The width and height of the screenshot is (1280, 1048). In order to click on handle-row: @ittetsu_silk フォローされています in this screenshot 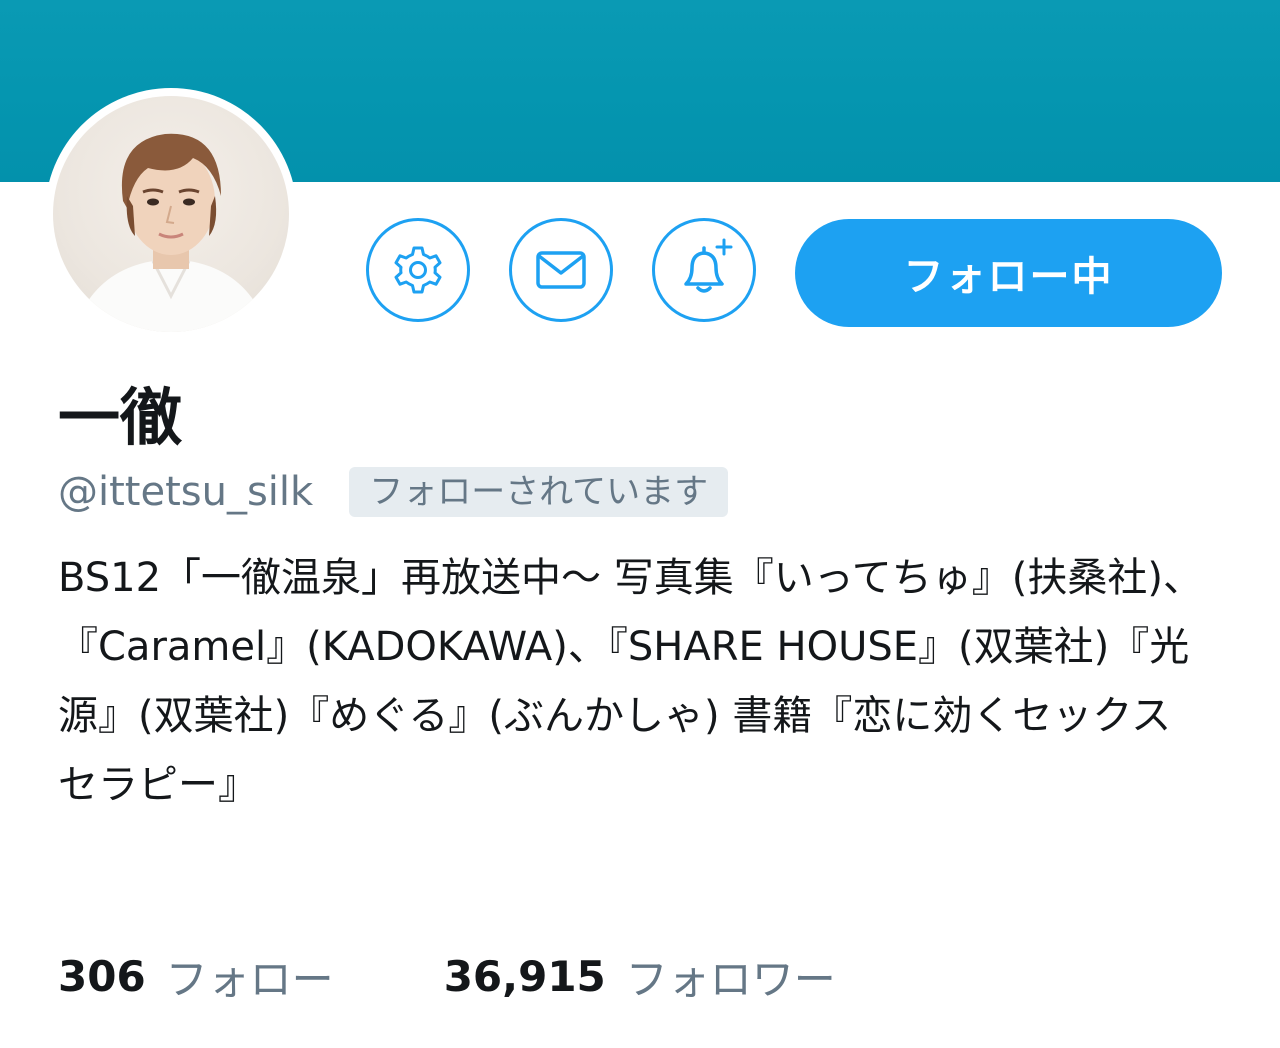, I will do `click(393, 492)`.